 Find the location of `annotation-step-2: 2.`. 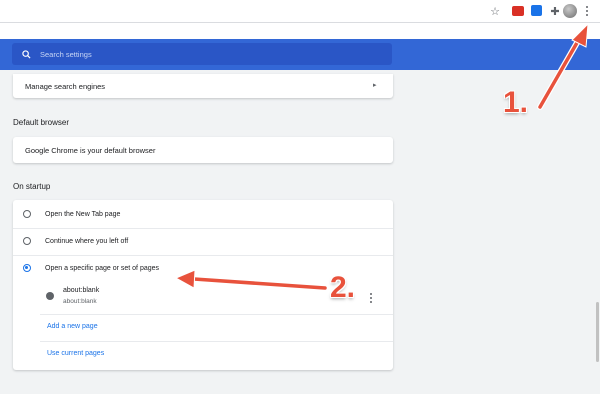

annotation-step-2: 2. is located at coordinates (343, 287).